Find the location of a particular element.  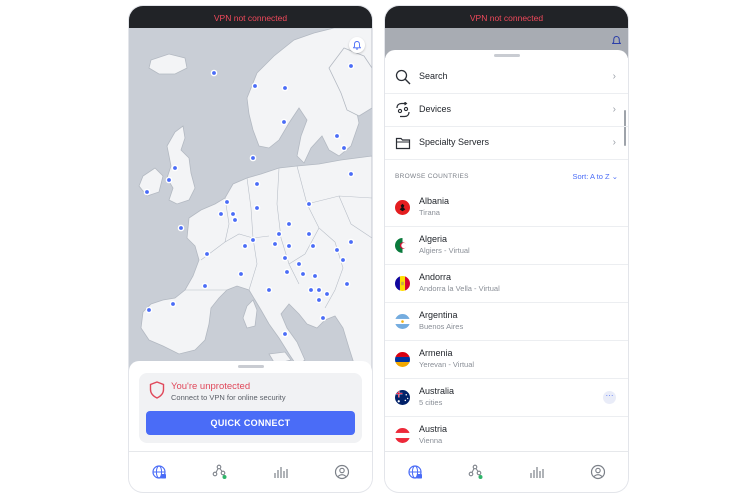

country-name: Australia is located at coordinates (437, 391).